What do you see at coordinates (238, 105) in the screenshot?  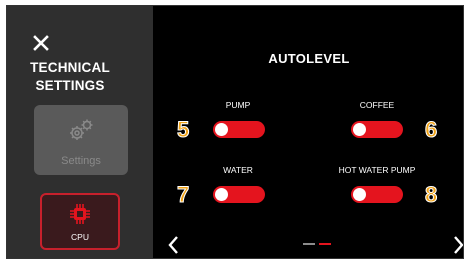 I see `setting-pump-label: PUMP` at bounding box center [238, 105].